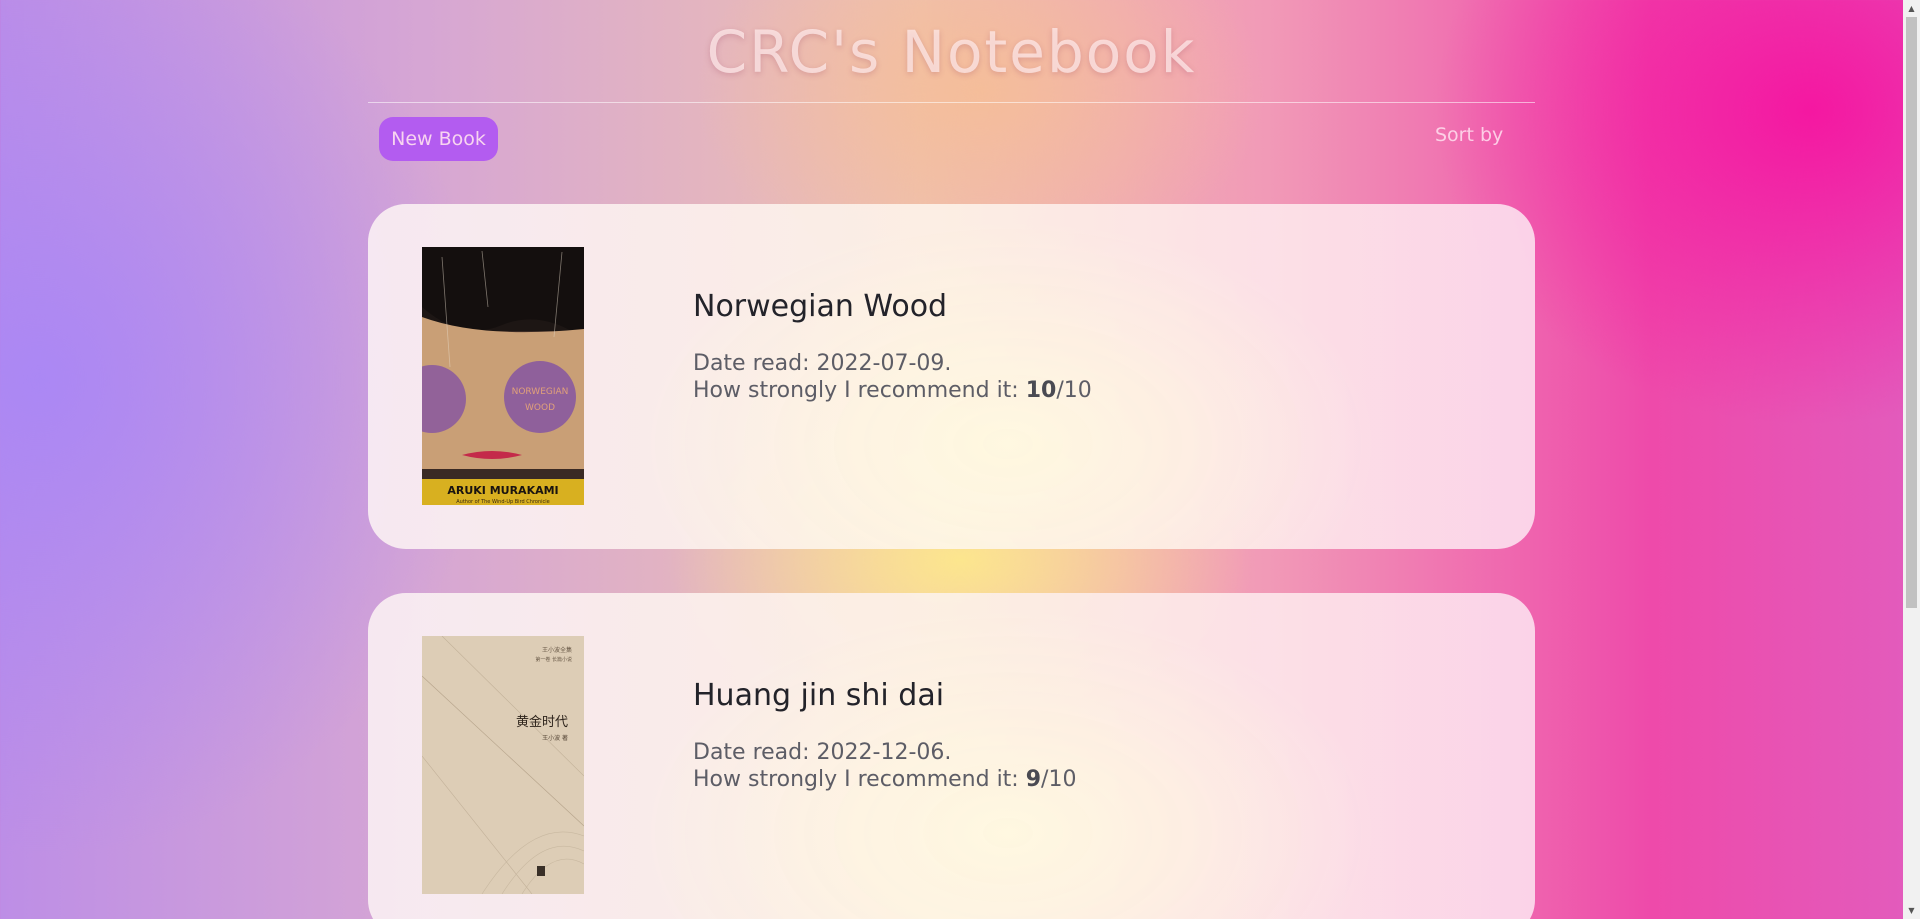 This screenshot has width=1920, height=919. I want to click on scroll-up-icon: ▲, so click(1911, 8).